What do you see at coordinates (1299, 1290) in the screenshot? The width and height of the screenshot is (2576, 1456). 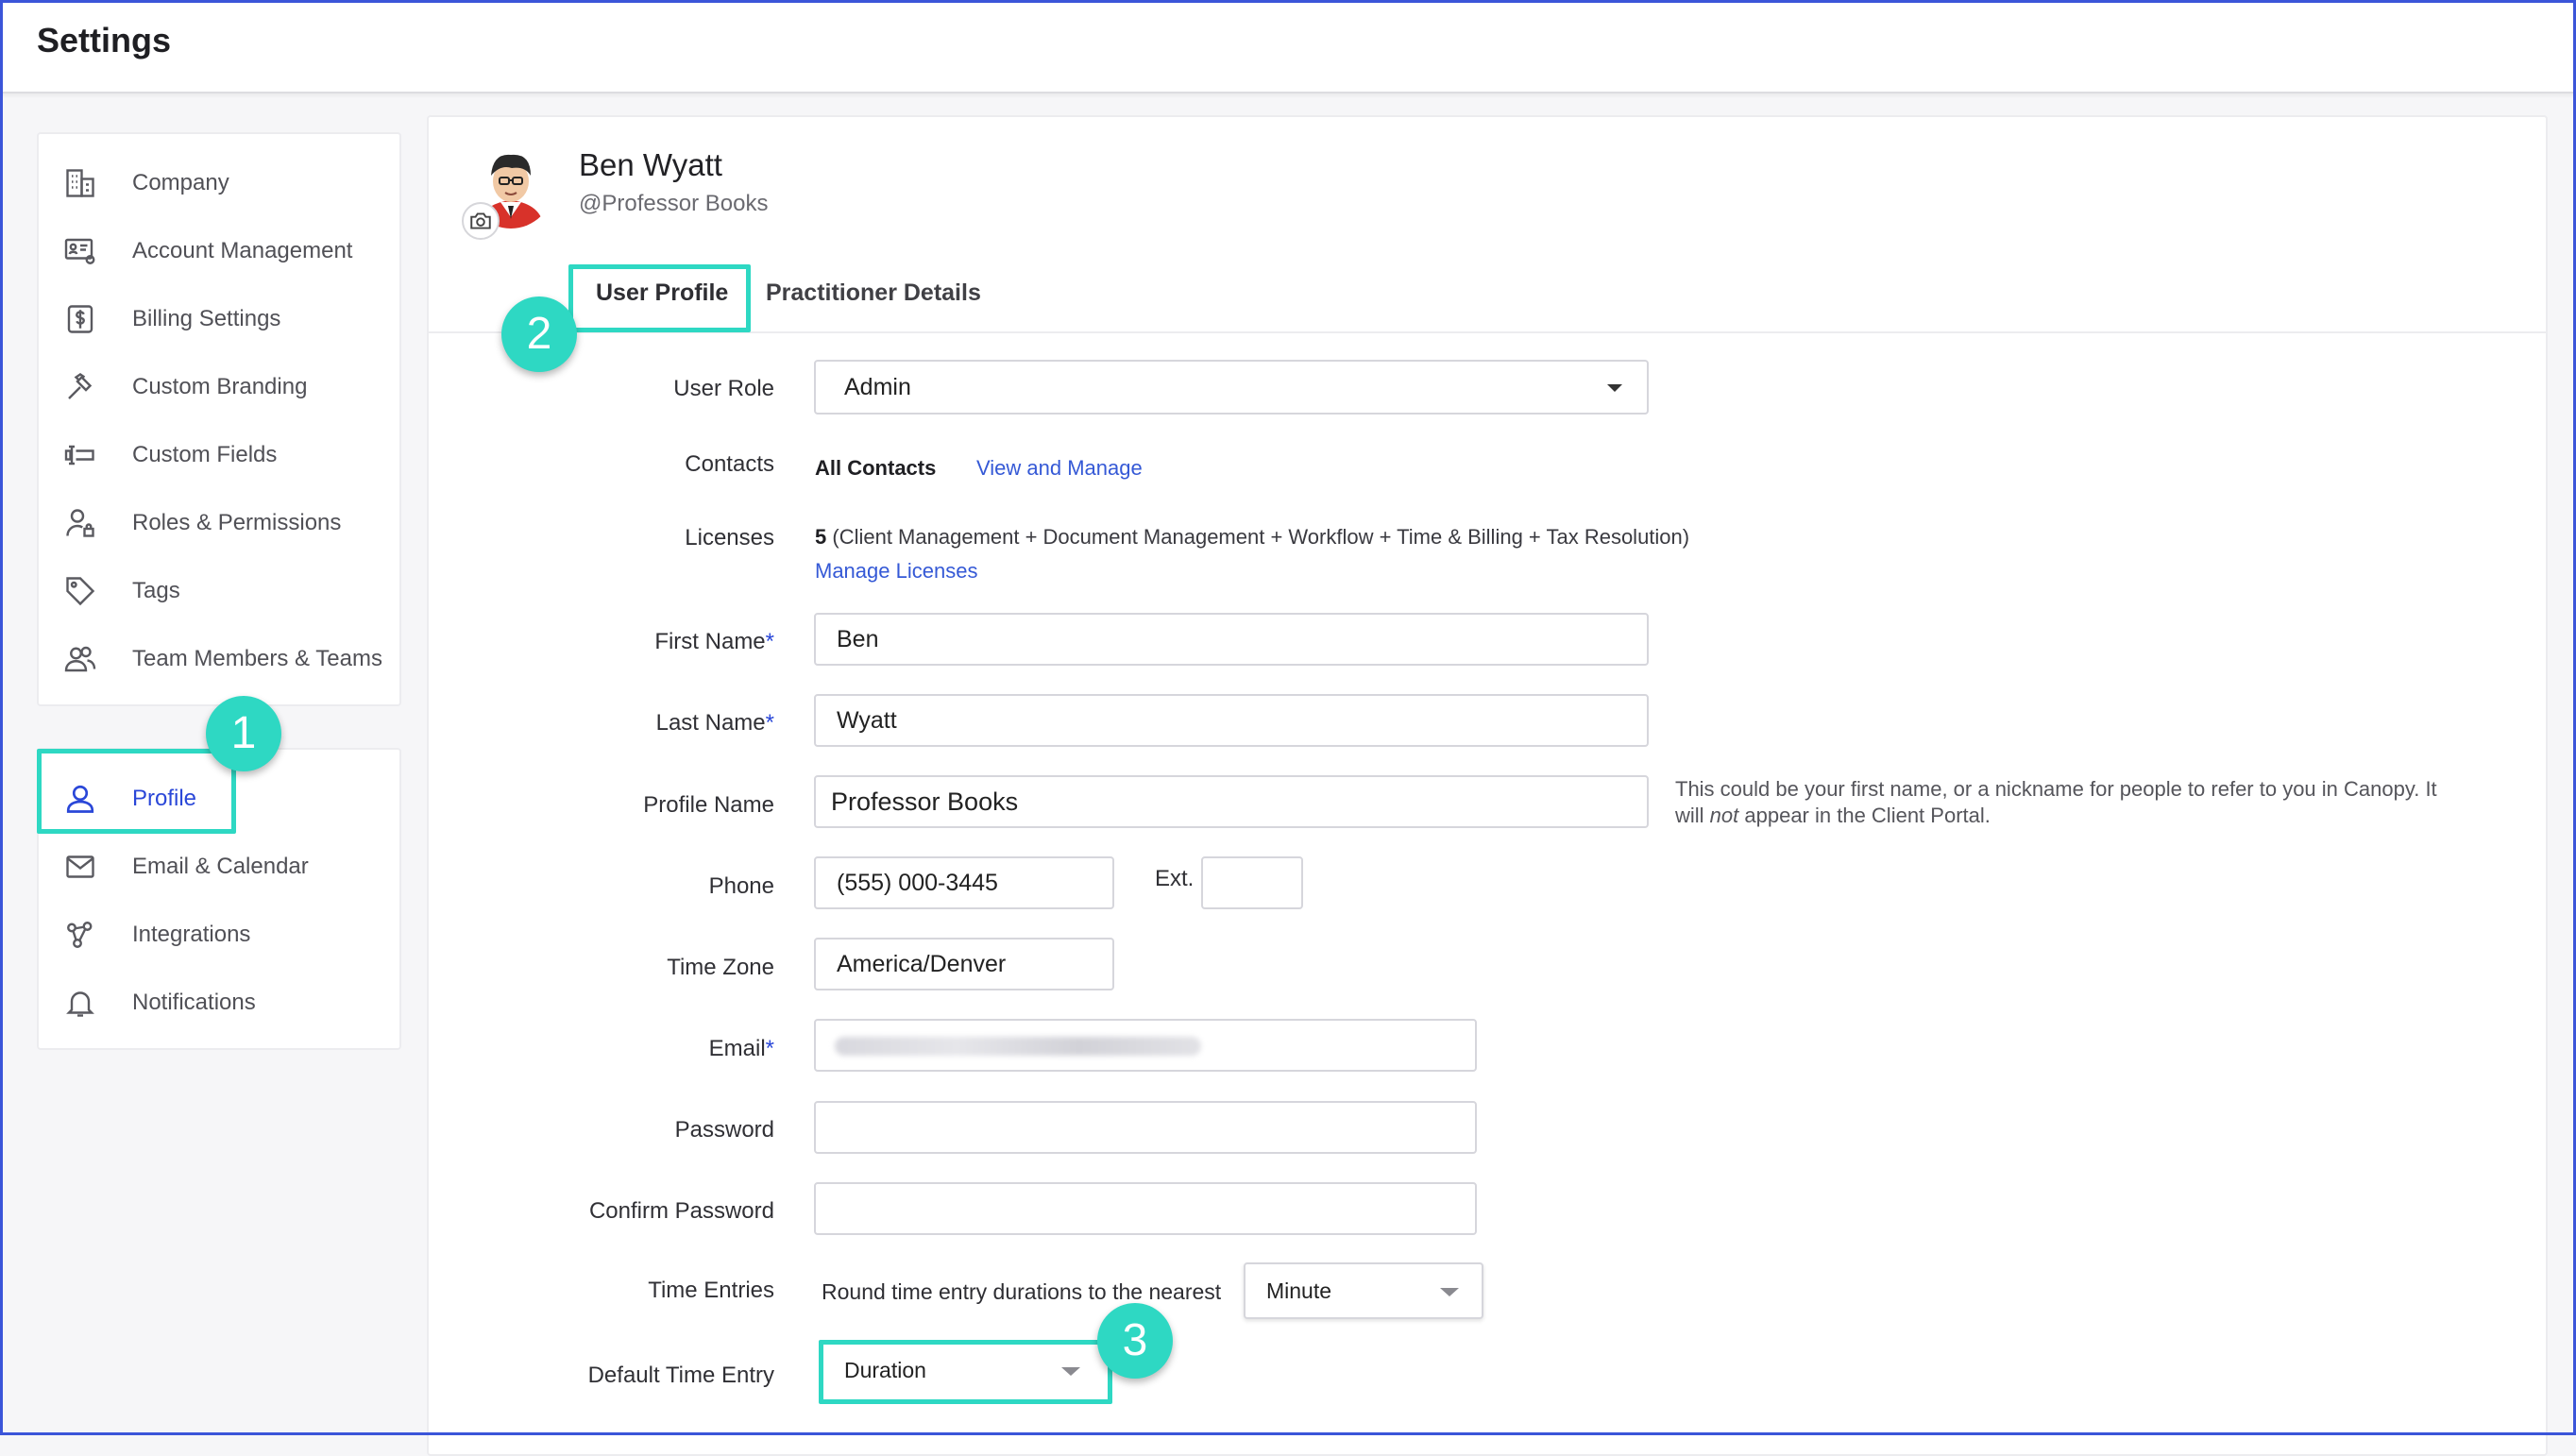 I see `rounding-value: Minute` at bounding box center [1299, 1290].